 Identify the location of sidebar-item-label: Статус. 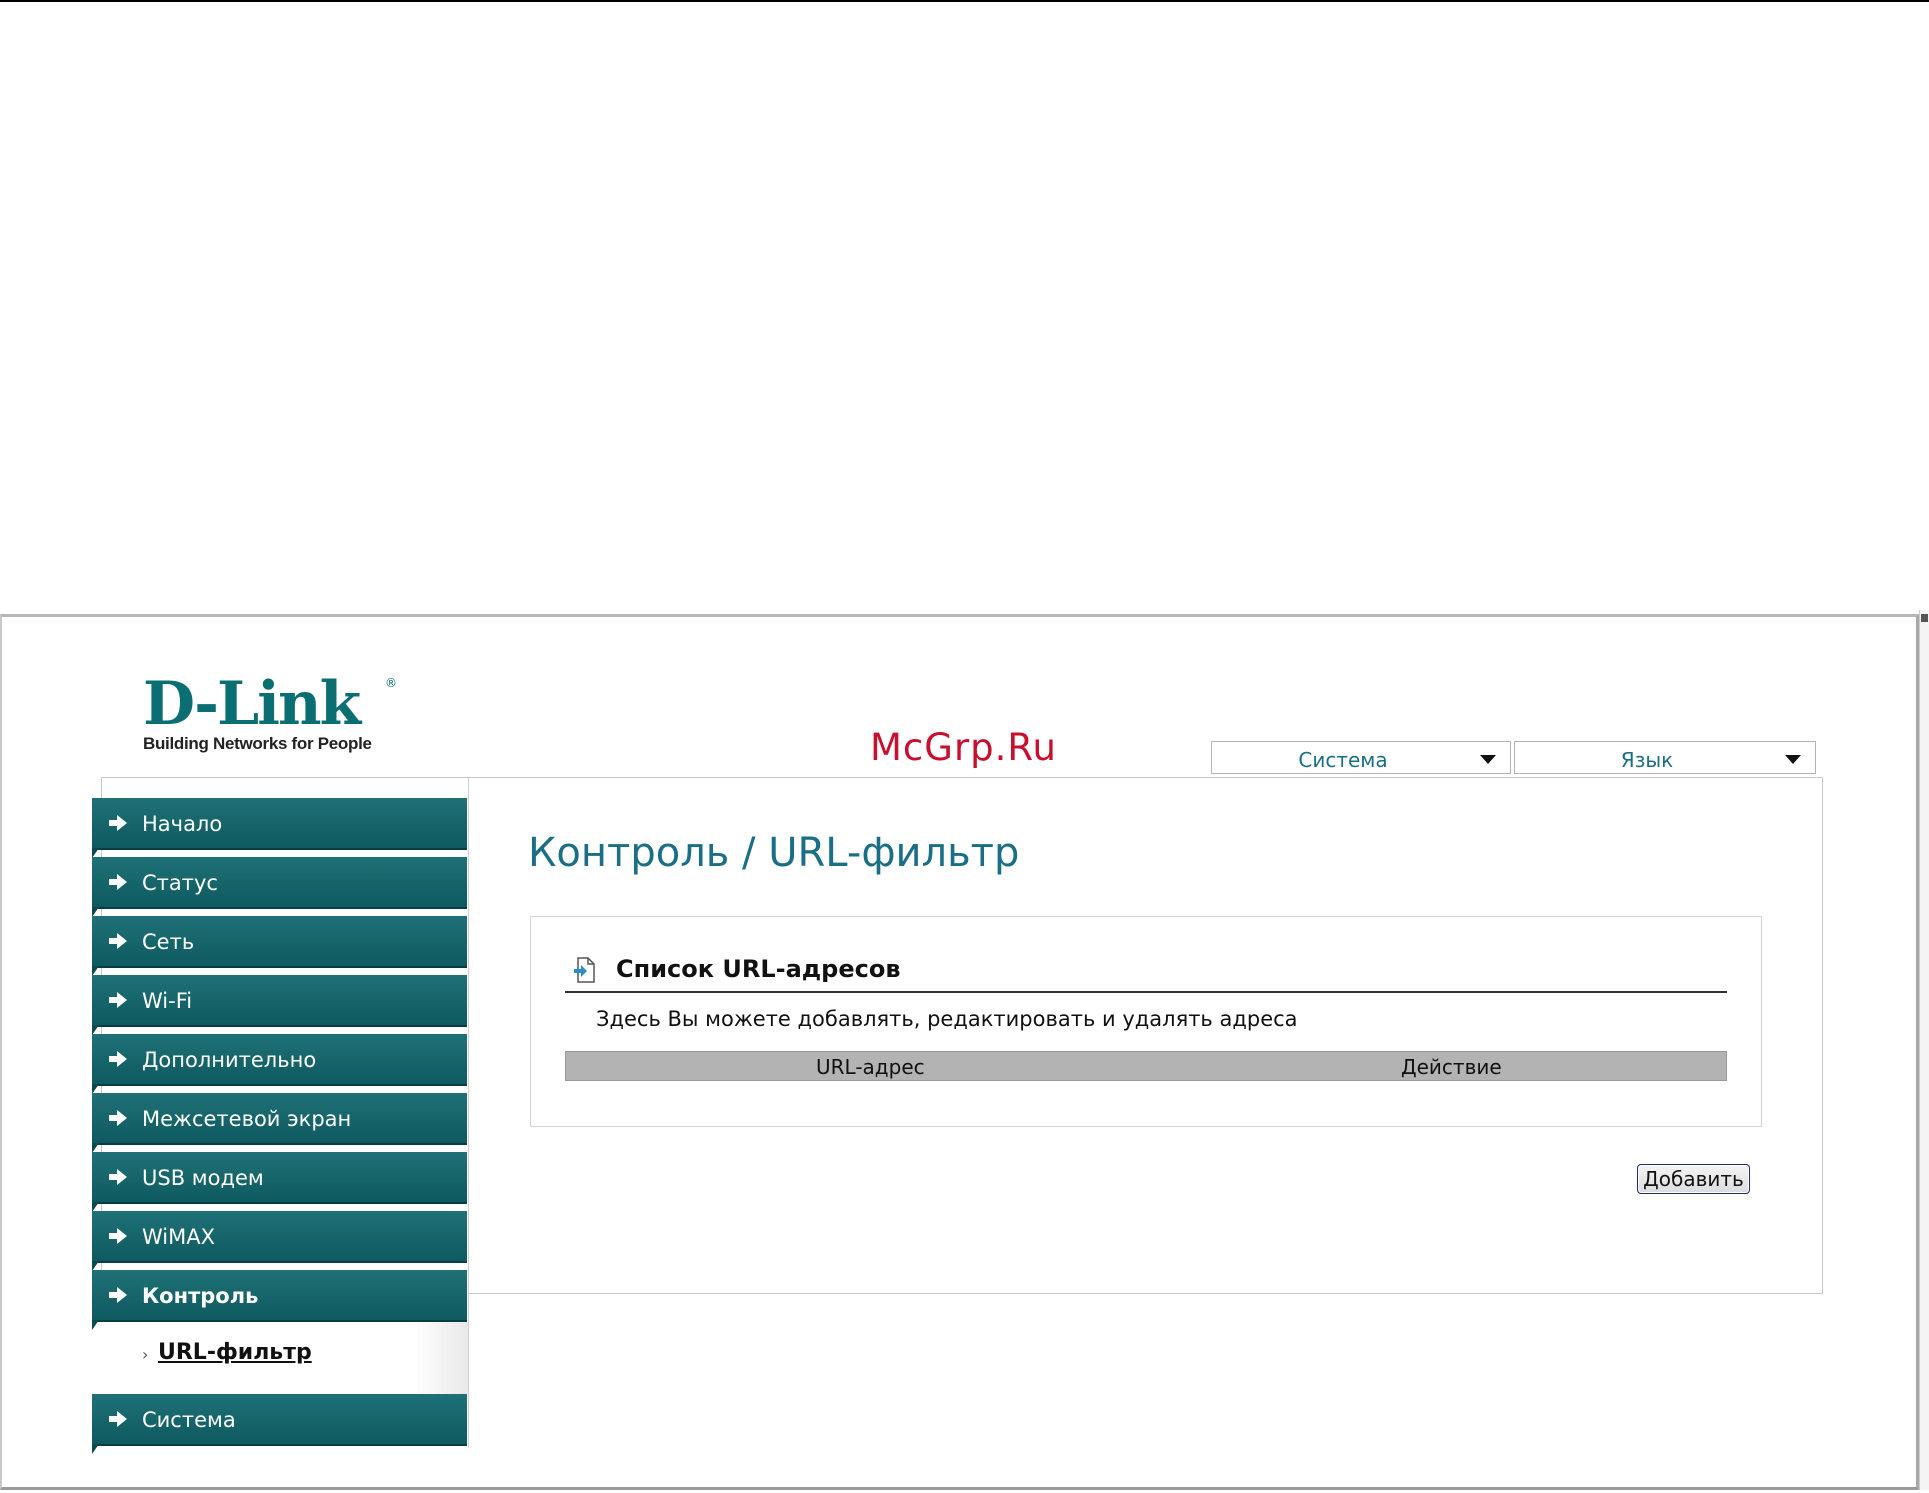
(180, 883).